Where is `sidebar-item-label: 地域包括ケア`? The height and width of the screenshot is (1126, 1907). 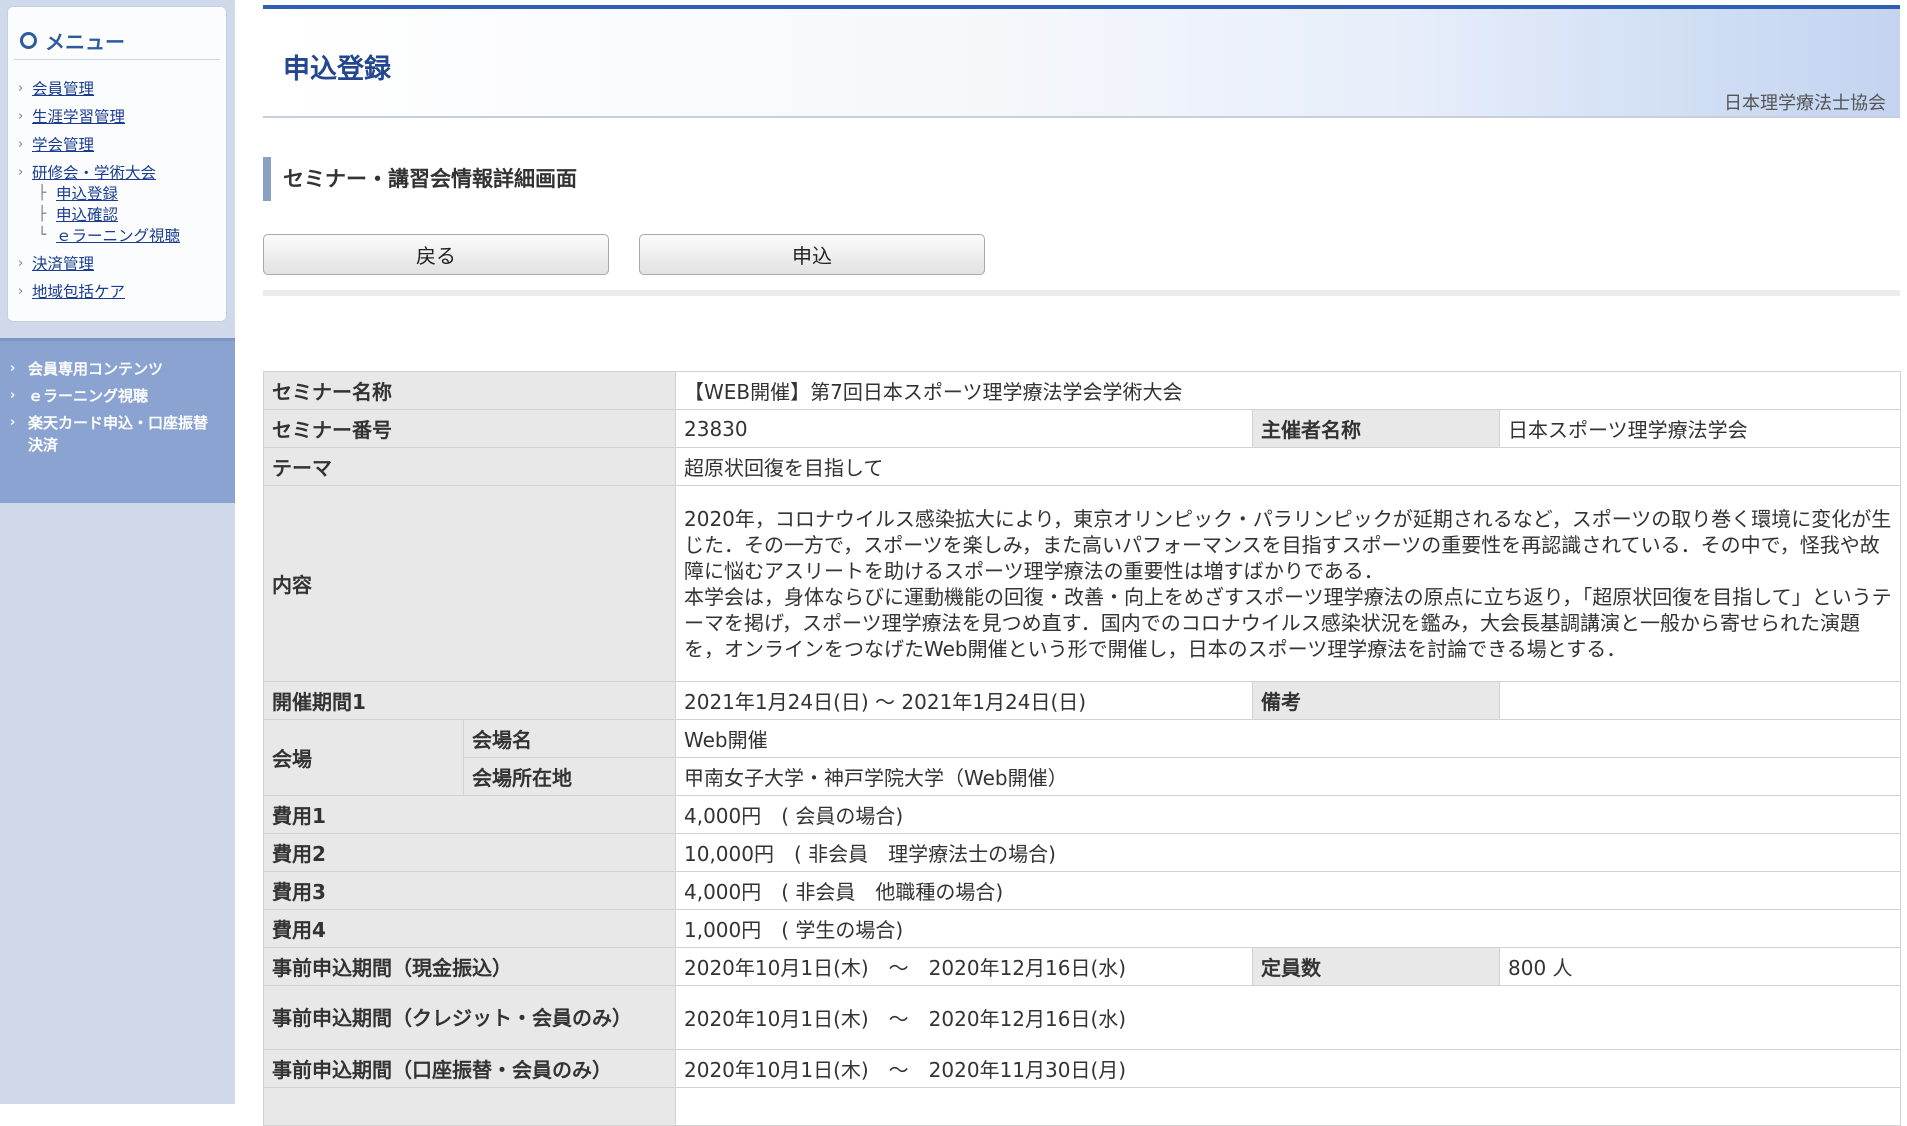 sidebar-item-label: 地域包括ケア is located at coordinates (78, 291).